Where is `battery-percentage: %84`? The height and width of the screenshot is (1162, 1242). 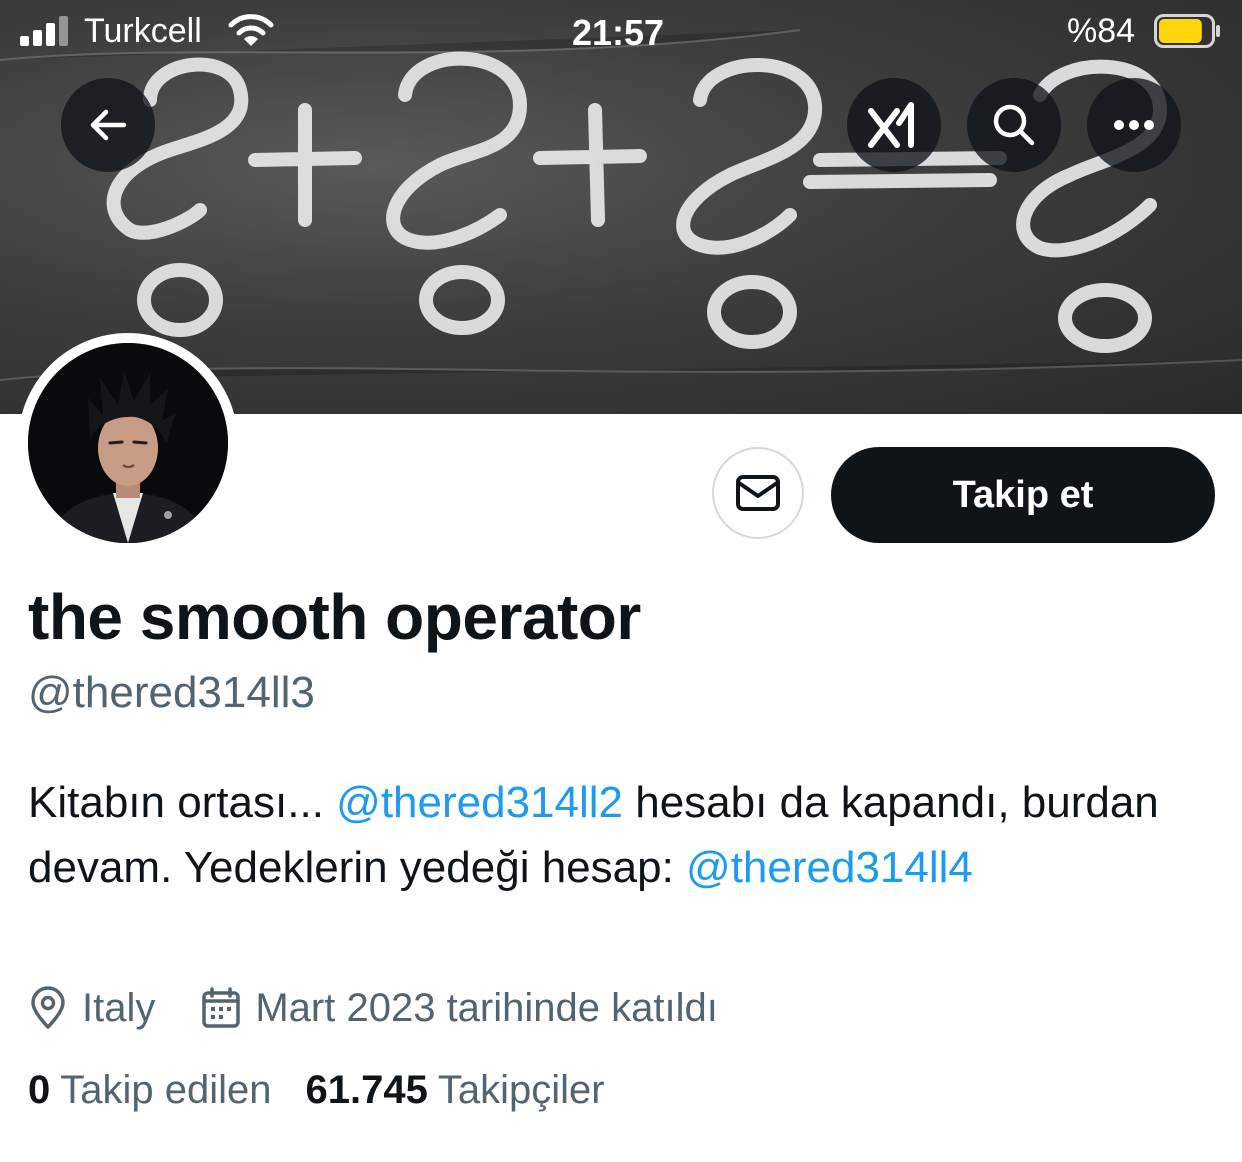
battery-percentage: %84 is located at coordinates (1101, 31).